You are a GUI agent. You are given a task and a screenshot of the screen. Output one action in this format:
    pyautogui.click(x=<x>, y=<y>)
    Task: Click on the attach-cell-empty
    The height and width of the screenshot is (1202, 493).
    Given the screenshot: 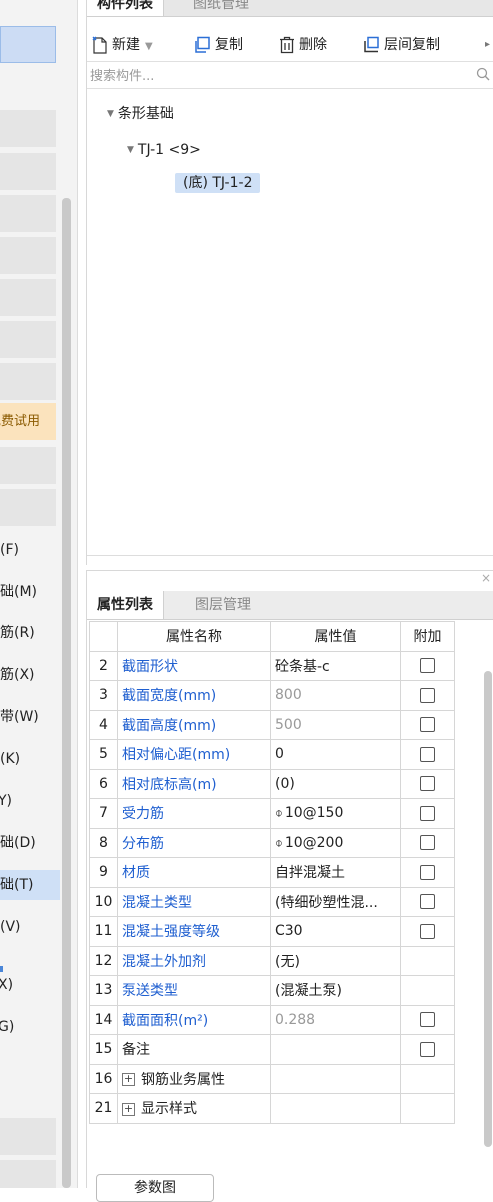 What is the action you would take?
    pyautogui.click(x=427, y=1108)
    